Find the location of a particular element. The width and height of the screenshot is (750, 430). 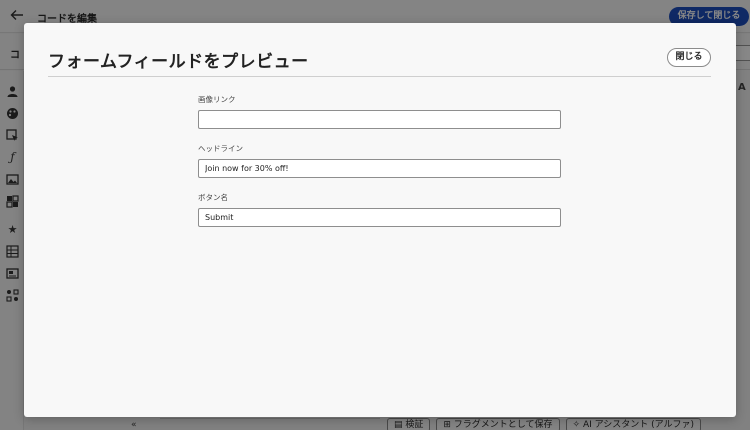

close-button: 閉じる is located at coordinates (689, 57).